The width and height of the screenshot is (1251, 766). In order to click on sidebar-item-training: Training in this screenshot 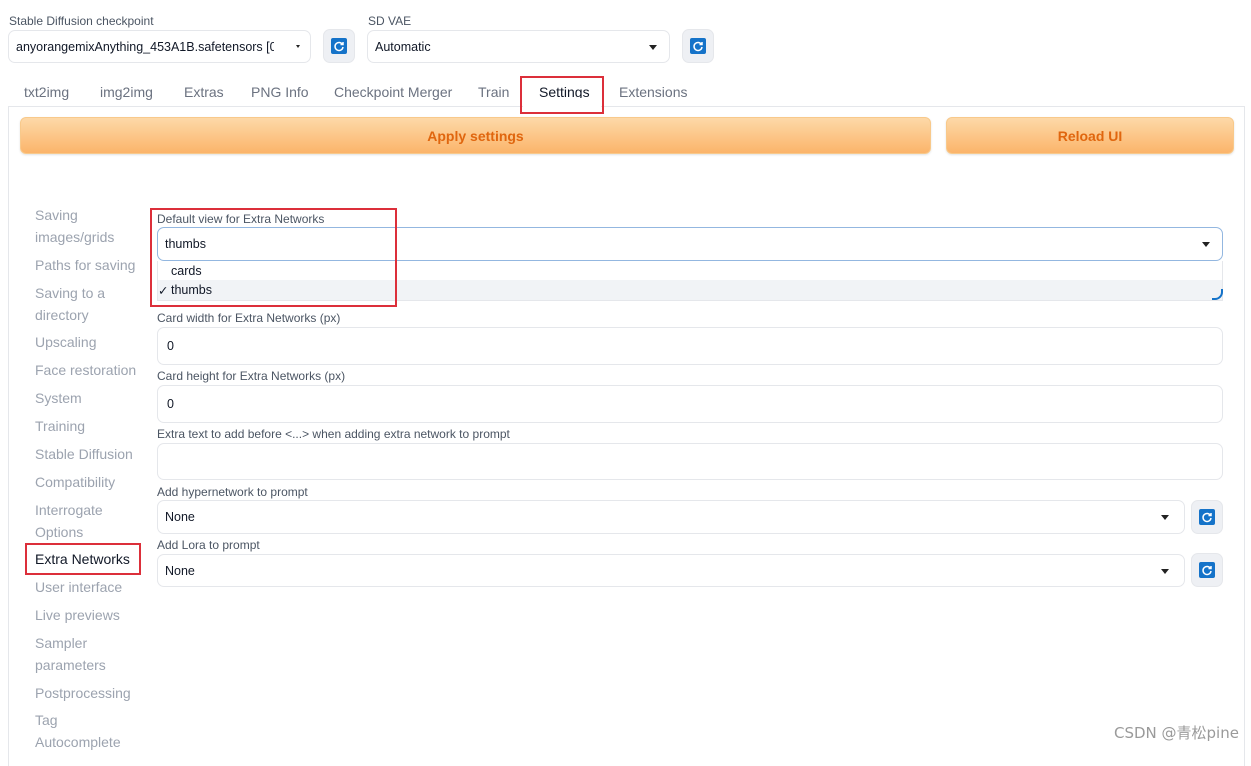, I will do `click(87, 426)`.